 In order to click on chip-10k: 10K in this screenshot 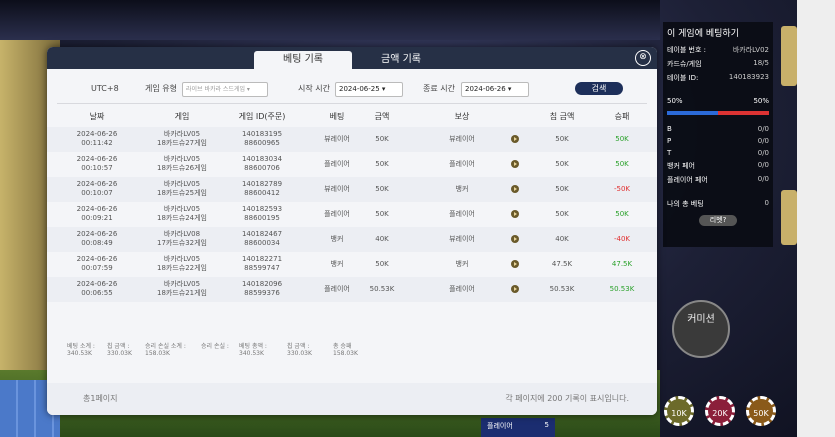, I will do `click(679, 411)`.